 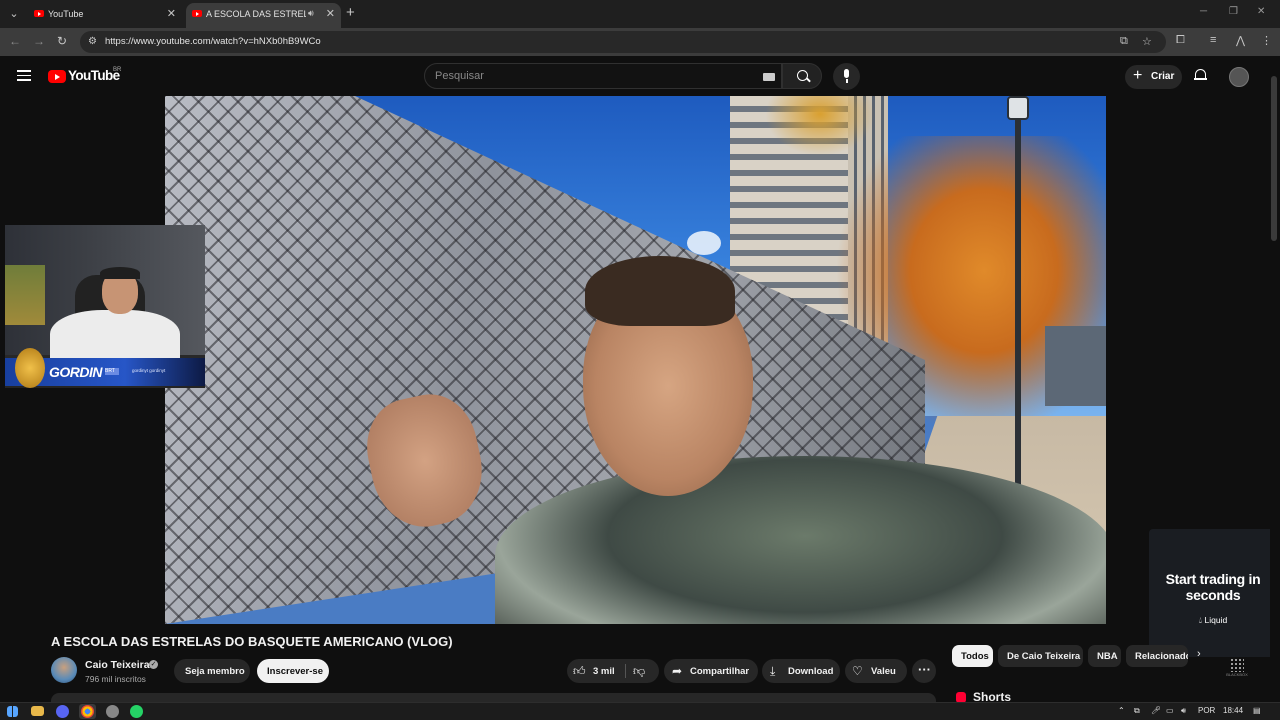 I want to click on tray-app-icon: ⧉, so click(x=1137, y=711).